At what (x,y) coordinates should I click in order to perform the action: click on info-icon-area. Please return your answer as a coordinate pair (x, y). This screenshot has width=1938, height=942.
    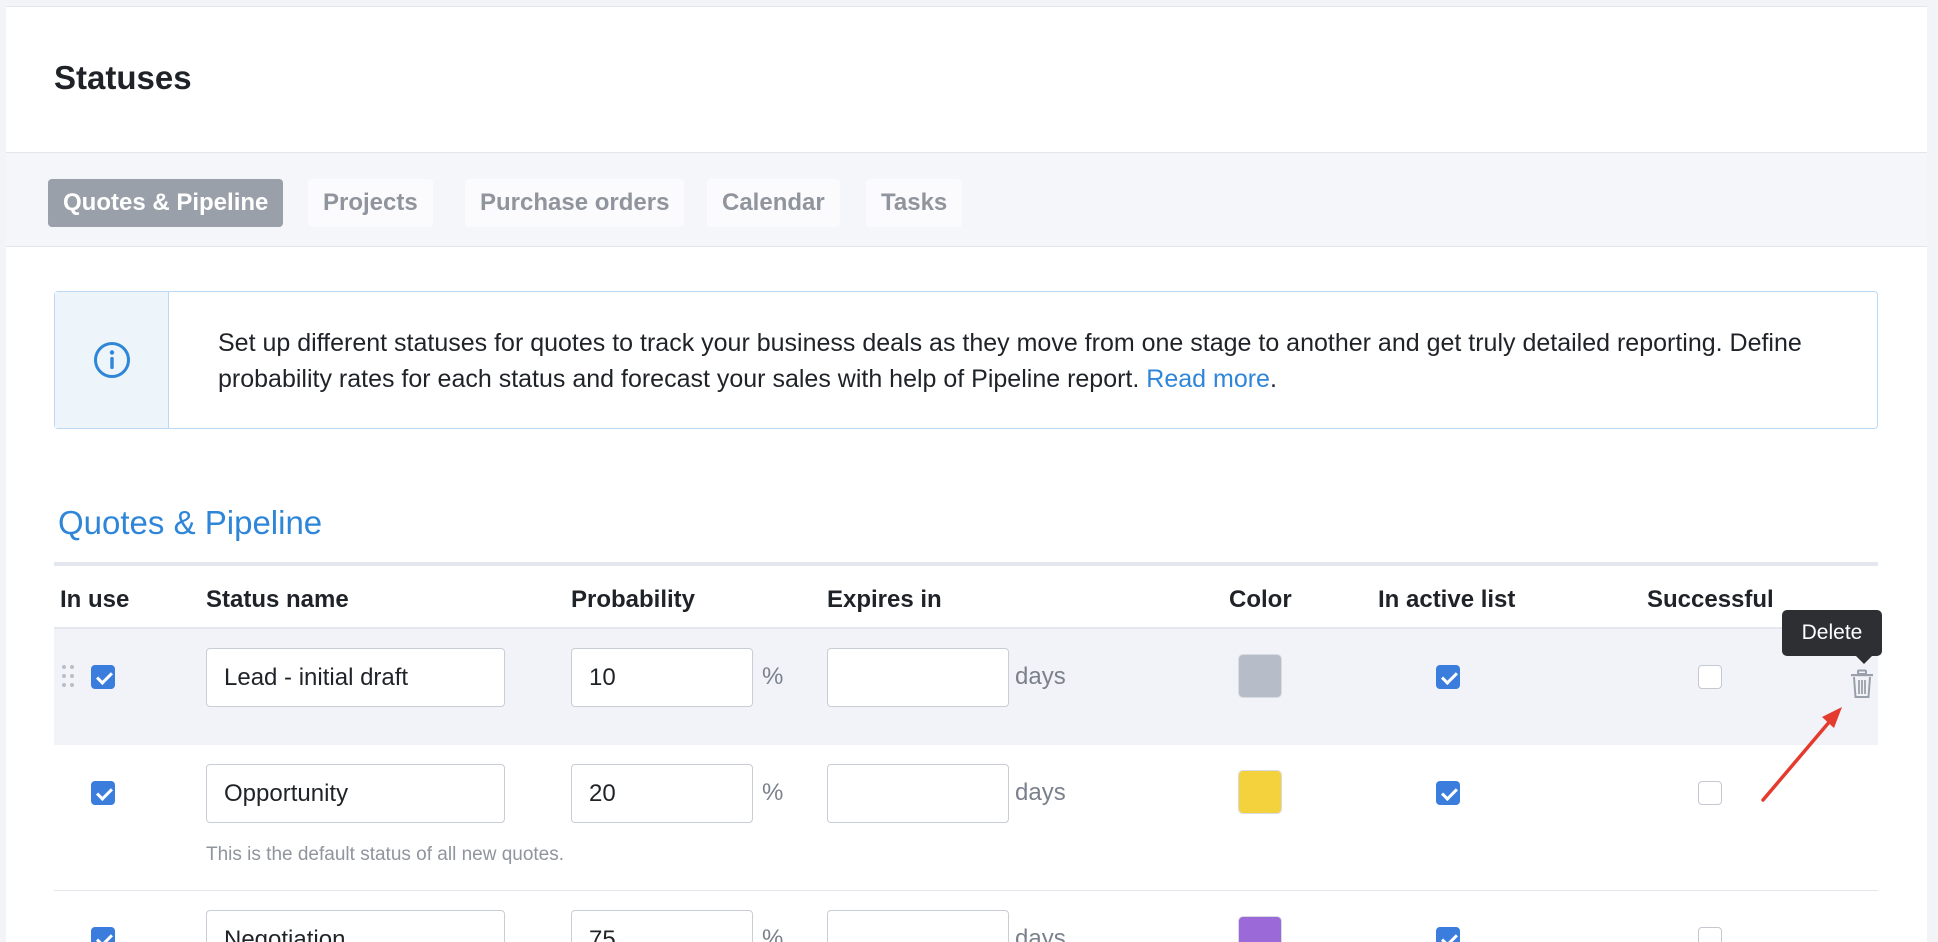
    Looking at the image, I should click on (112, 360).